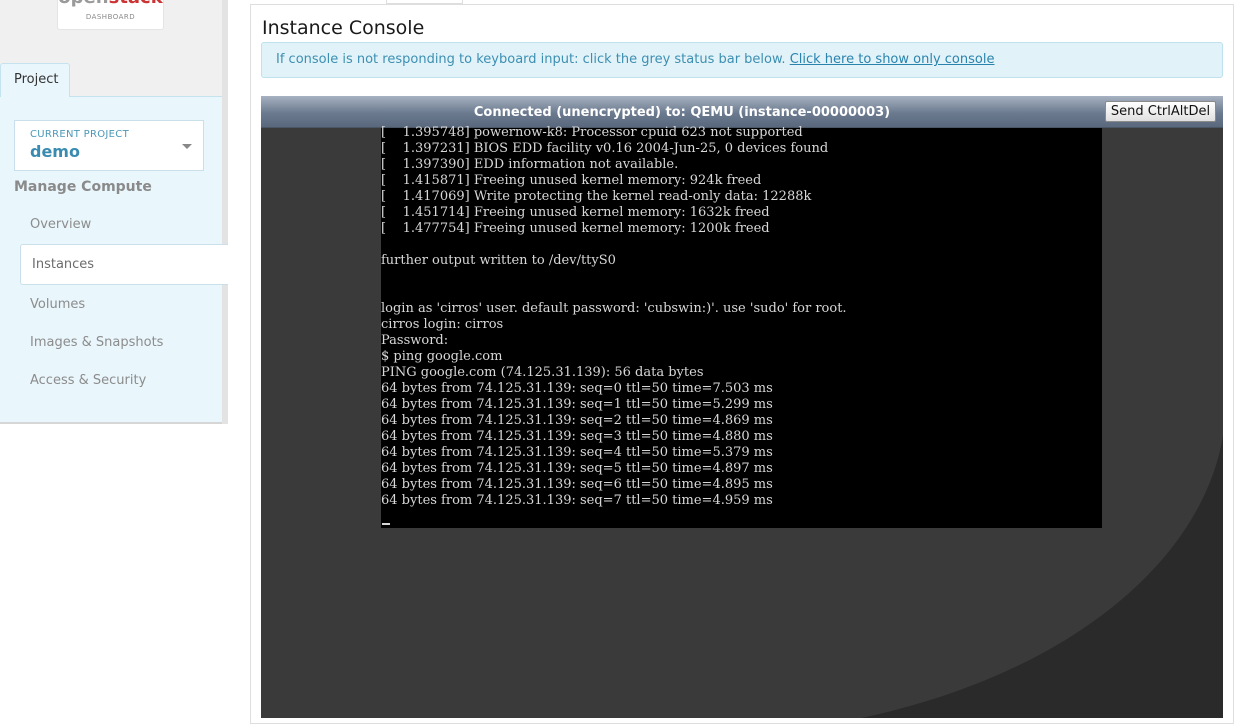 This screenshot has width=1257, height=724. I want to click on page-title: Instance Console, so click(343, 28).